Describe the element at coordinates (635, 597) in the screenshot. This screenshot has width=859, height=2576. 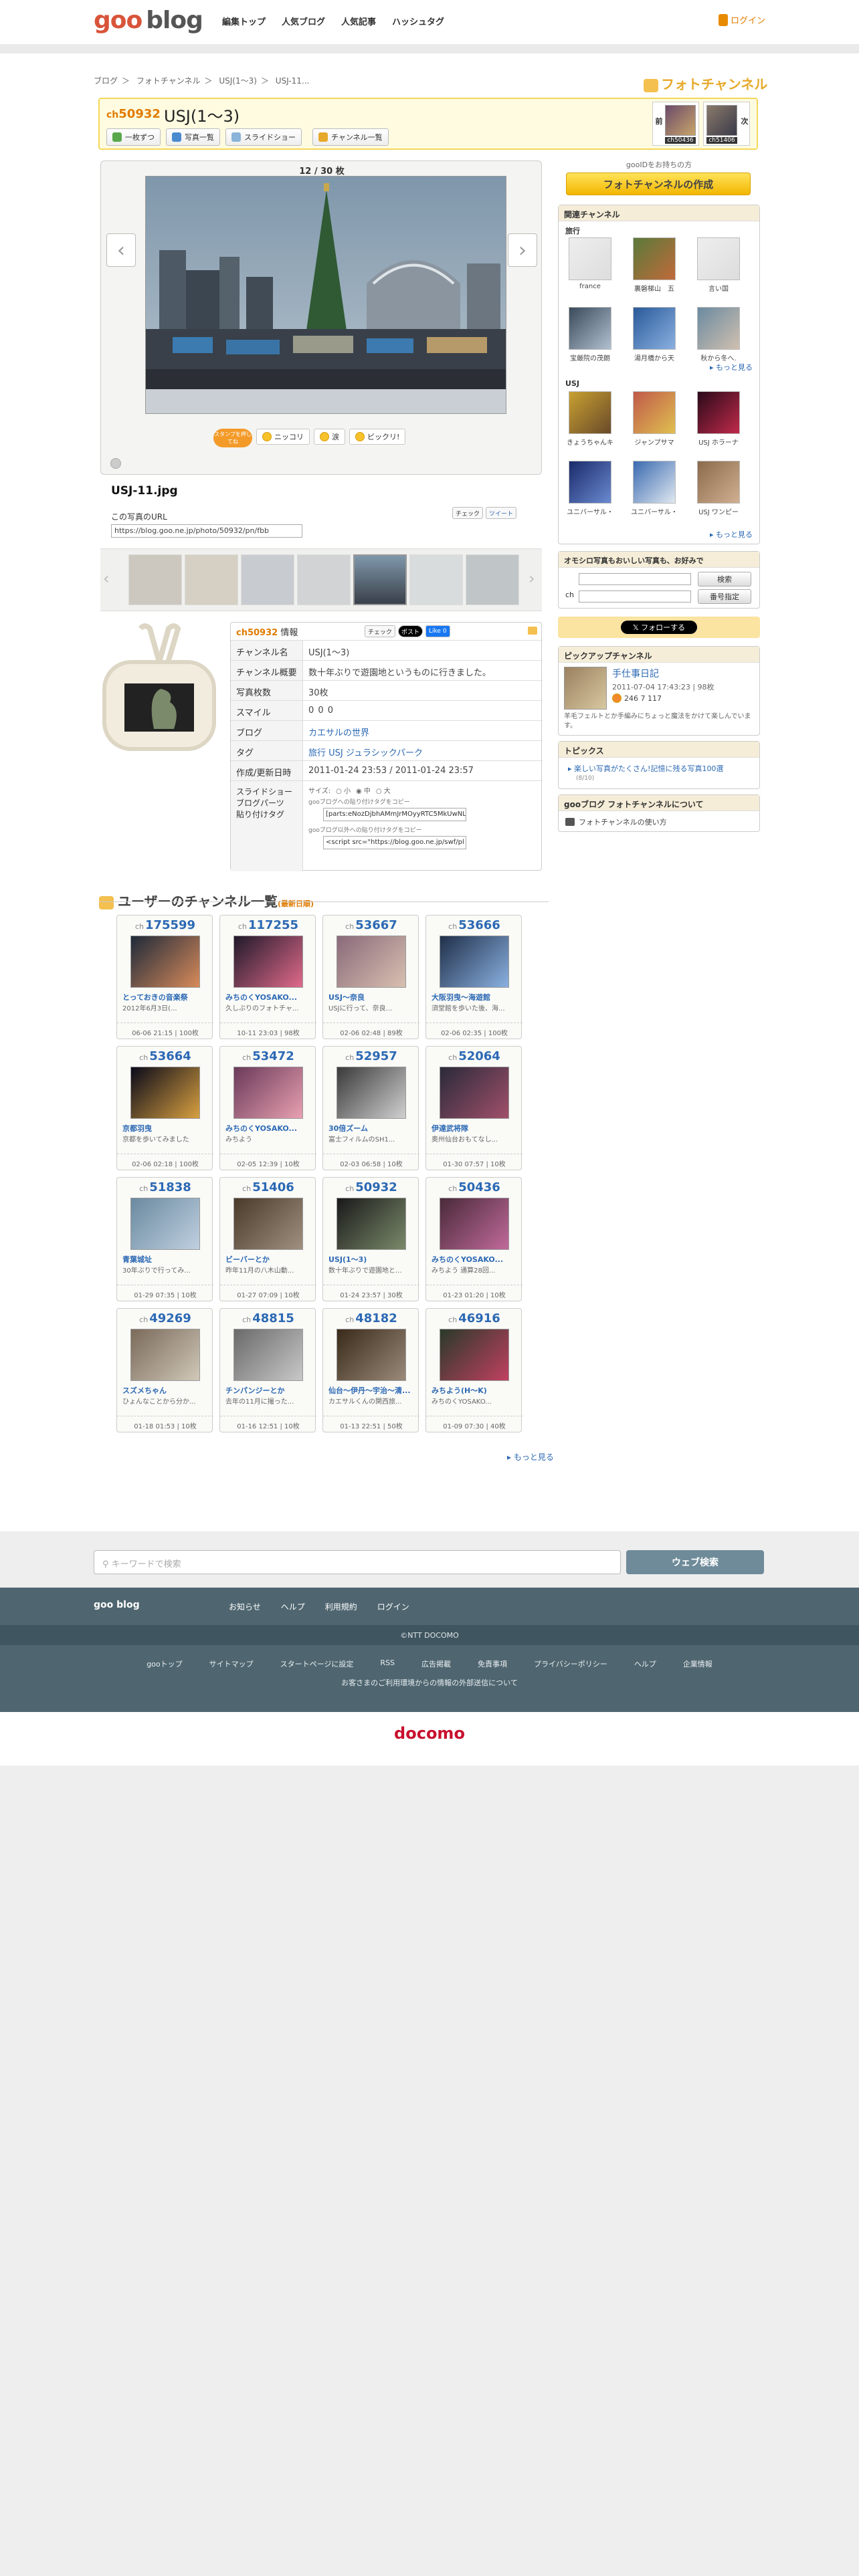
I see `channel-number-input` at that location.